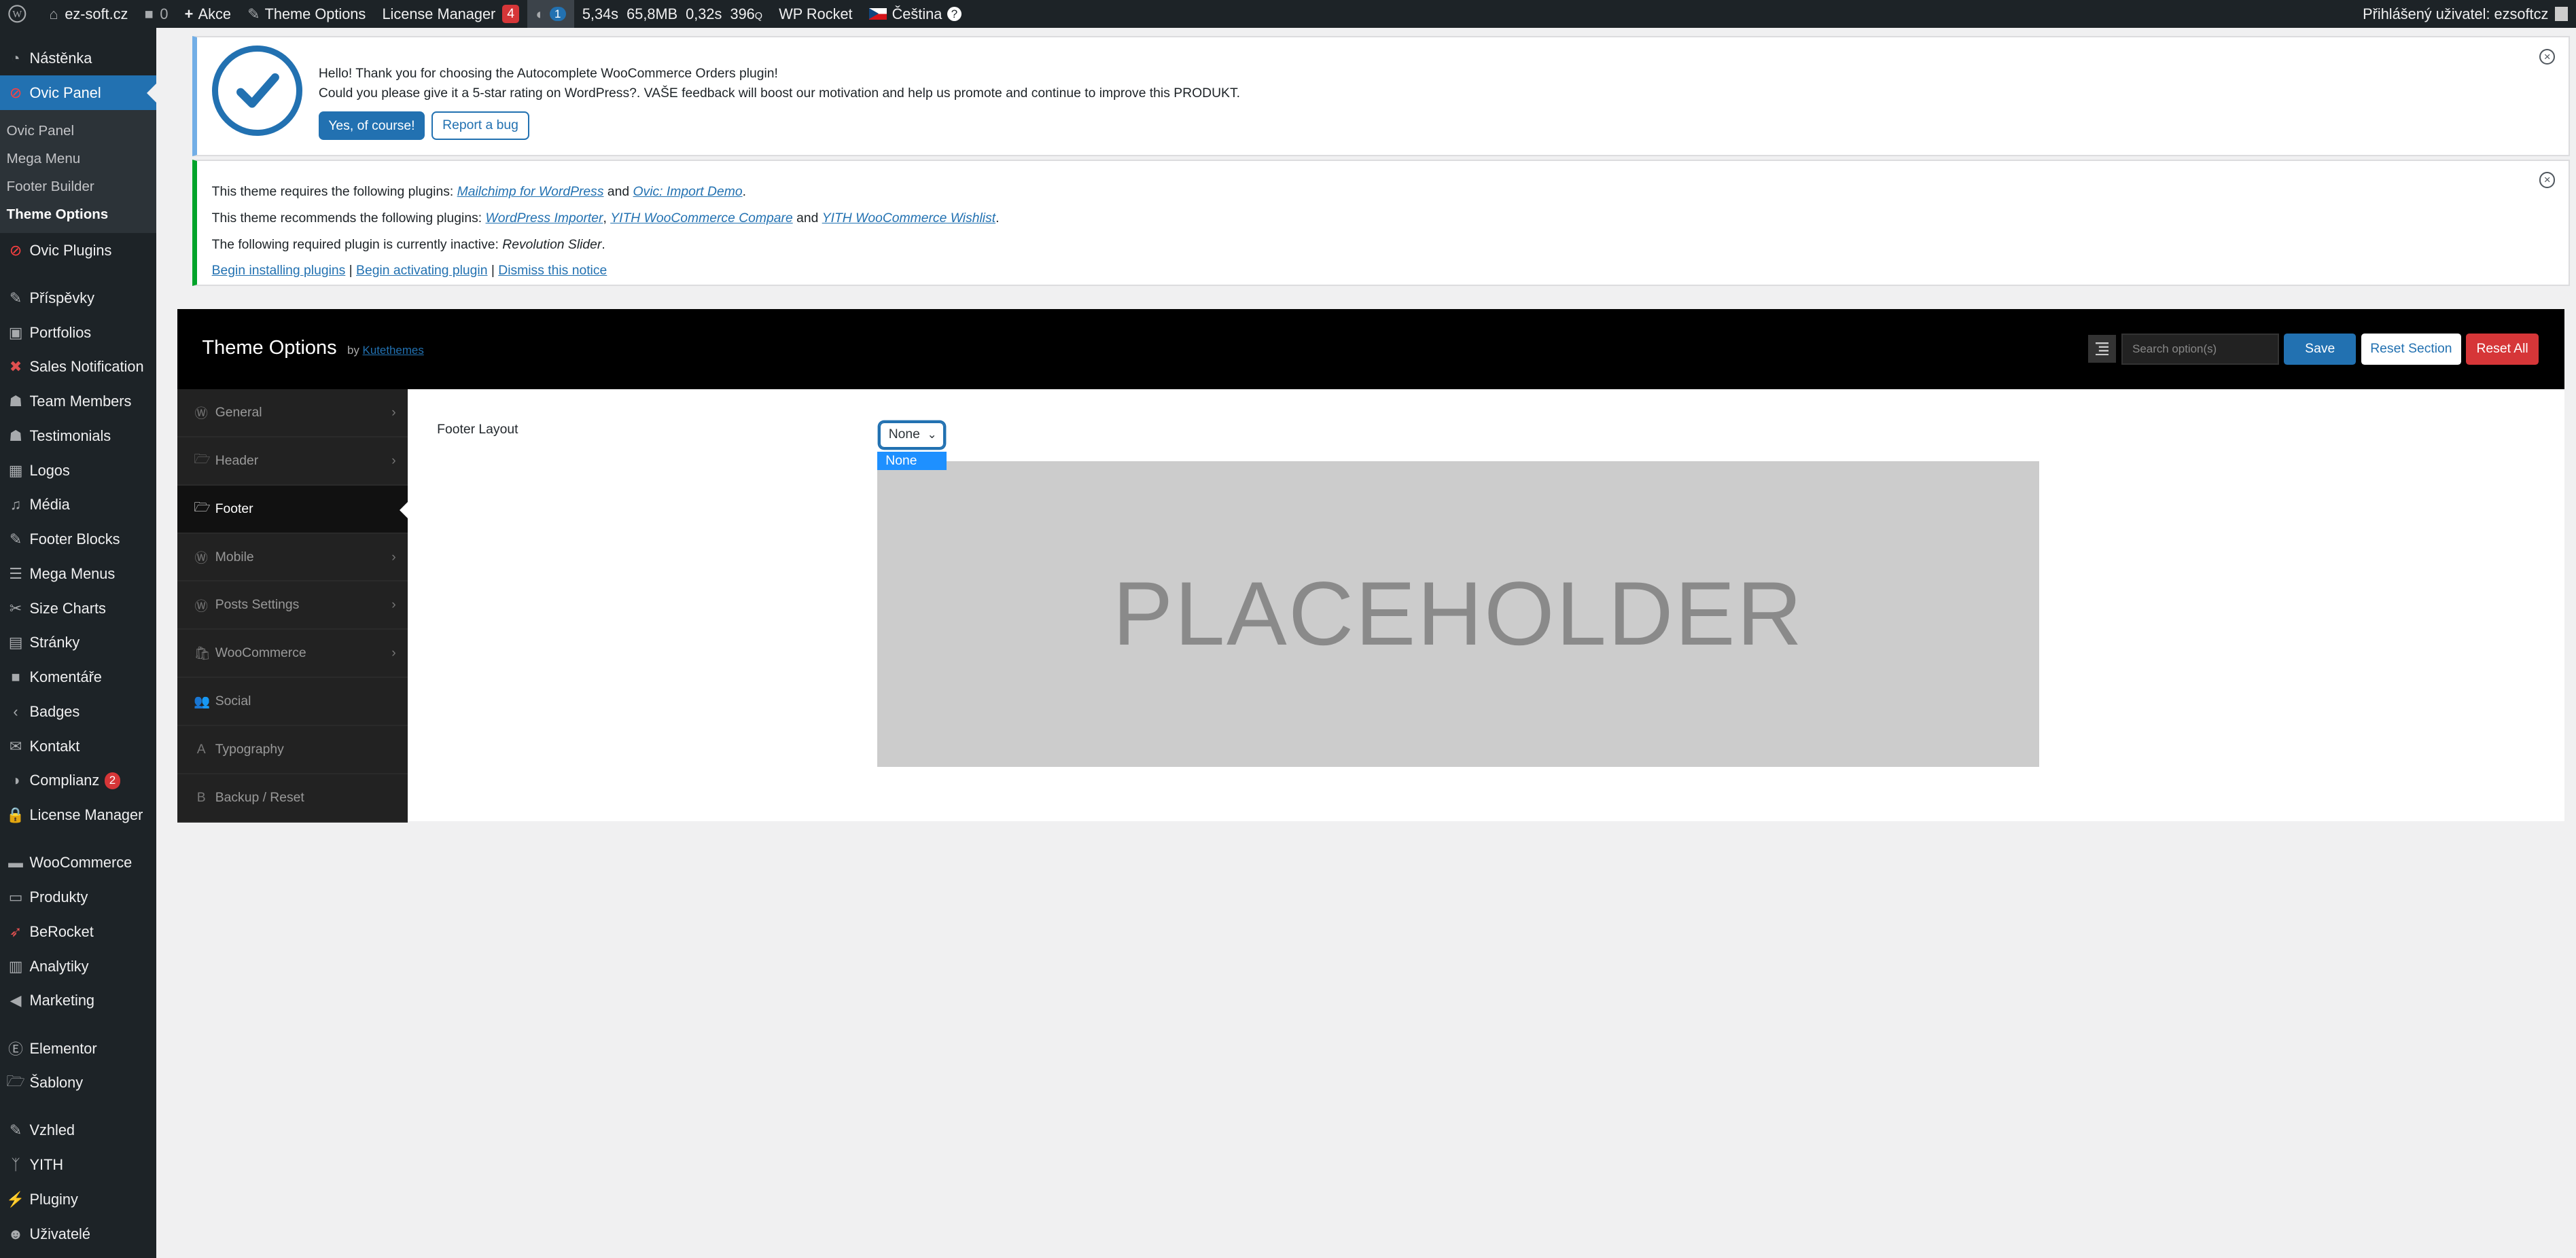 The image size is (2576, 1258). I want to click on search-options-input: Search option(s), so click(2200, 349).